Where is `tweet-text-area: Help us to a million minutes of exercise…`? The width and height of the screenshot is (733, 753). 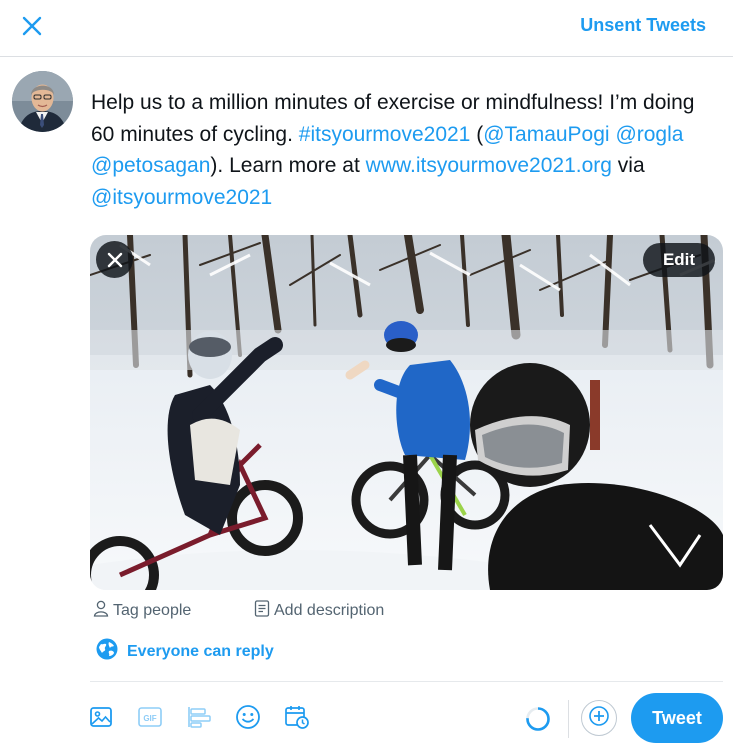 tweet-text-area: Help us to a million minutes of exercise… is located at coordinates (406, 150).